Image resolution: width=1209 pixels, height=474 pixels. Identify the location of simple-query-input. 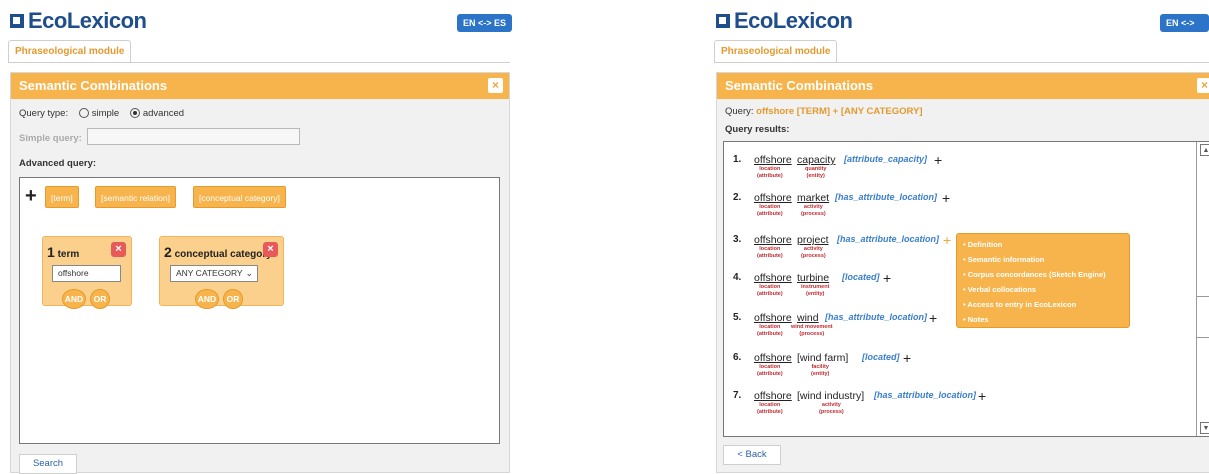
(193, 136).